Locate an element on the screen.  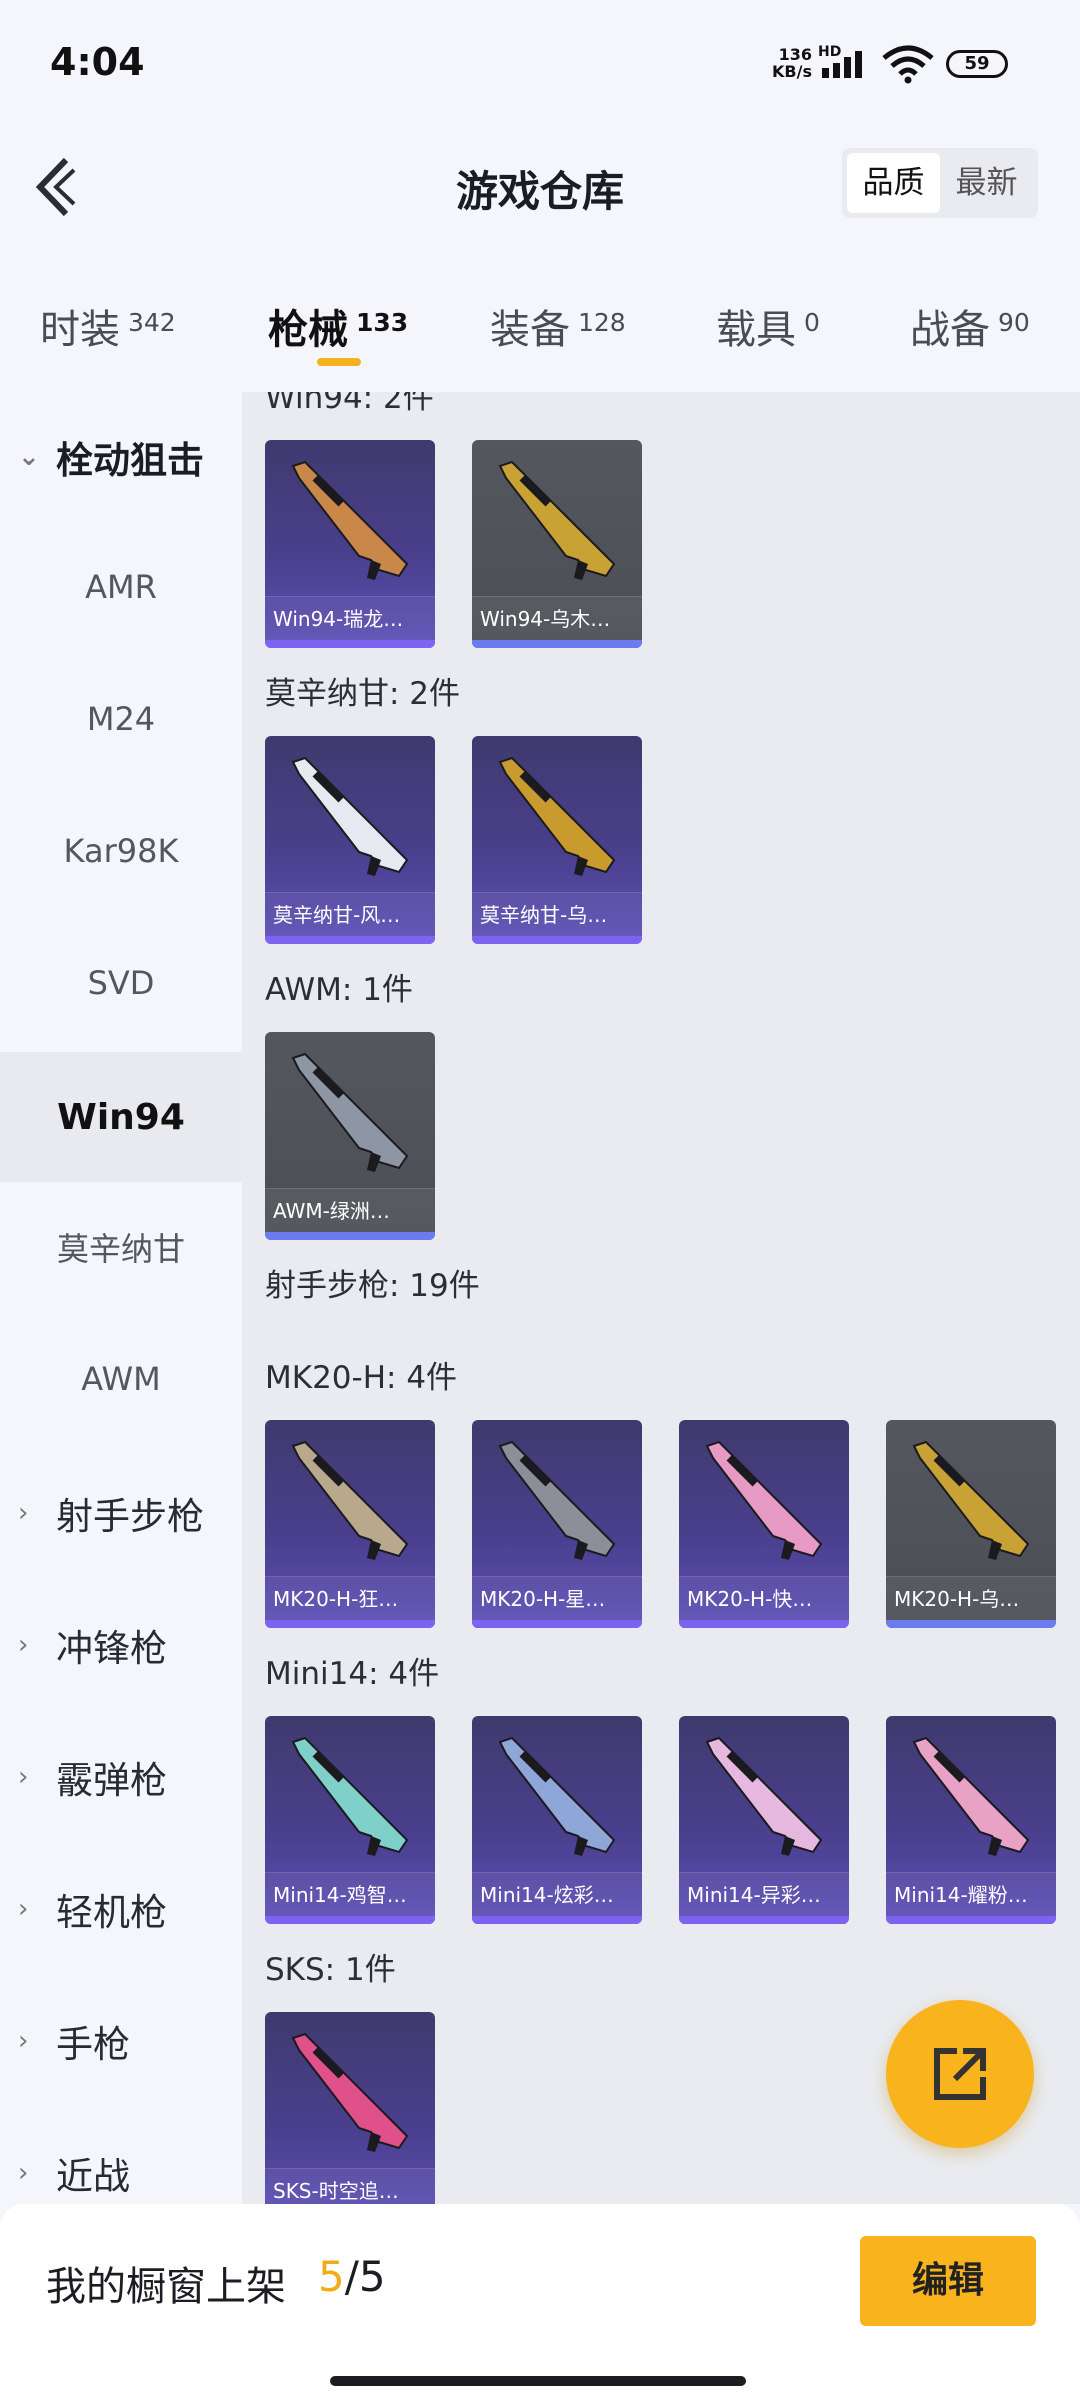
share-external-icon is located at coordinates (960, 2074).